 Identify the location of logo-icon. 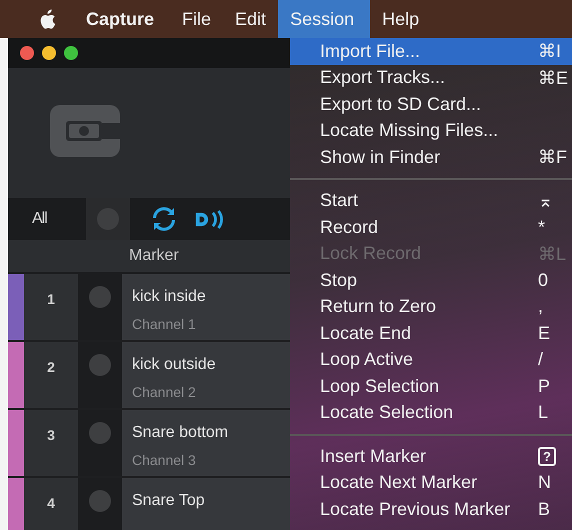
(85, 131).